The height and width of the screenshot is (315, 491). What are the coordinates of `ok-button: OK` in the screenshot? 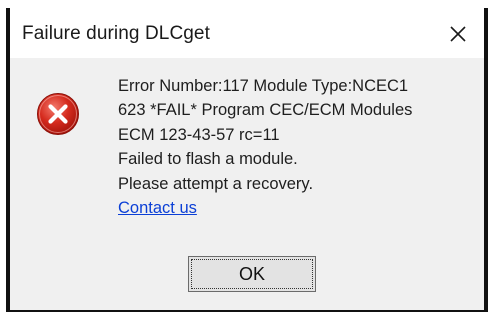 It's located at (252, 274).